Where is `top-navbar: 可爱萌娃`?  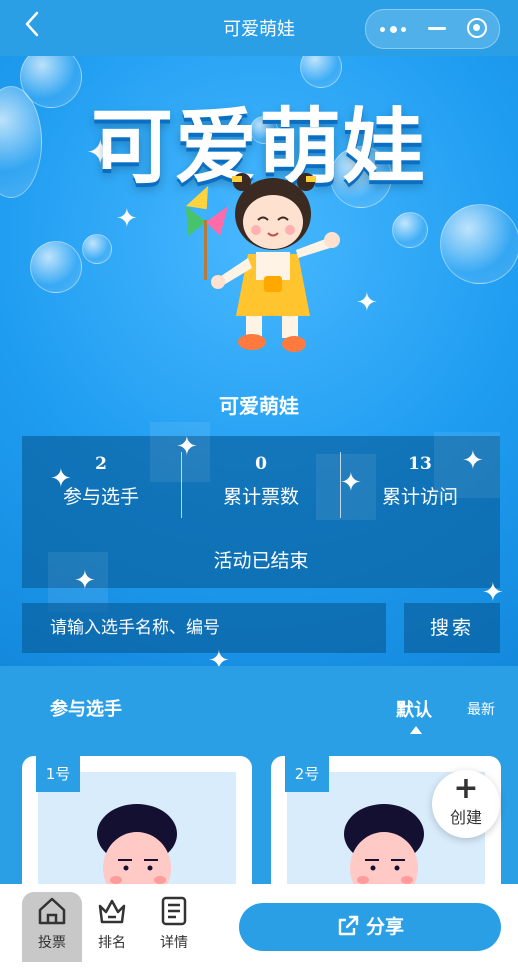
top-navbar: 可爱萌娃 is located at coordinates (259, 28).